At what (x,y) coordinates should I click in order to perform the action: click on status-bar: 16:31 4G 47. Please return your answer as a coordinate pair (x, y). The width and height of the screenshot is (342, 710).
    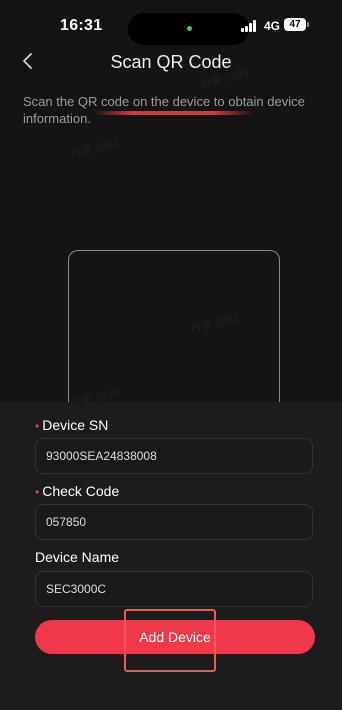
    Looking at the image, I should click on (171, 22).